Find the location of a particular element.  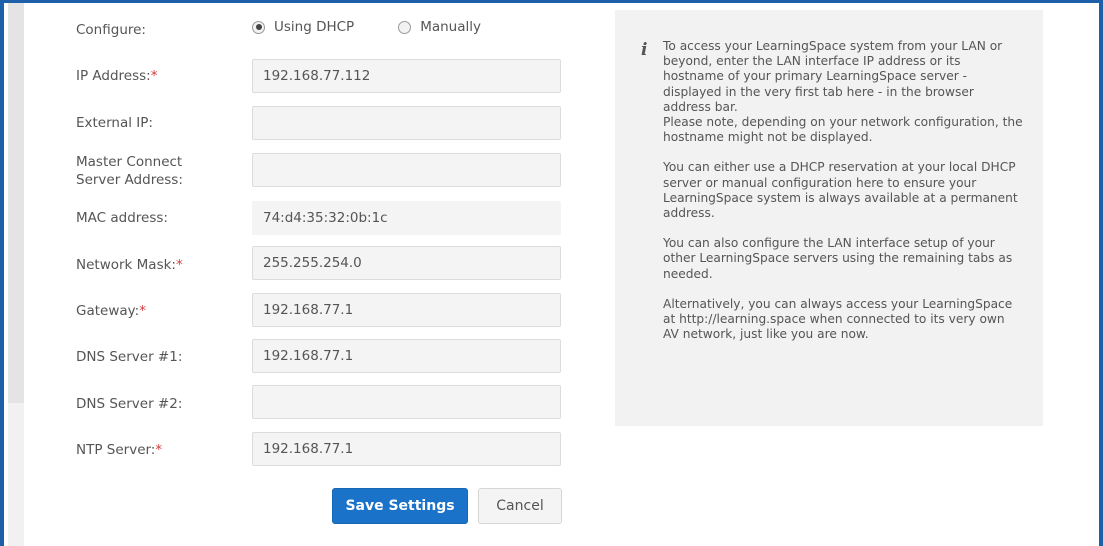

ntp-input is located at coordinates (406, 449).